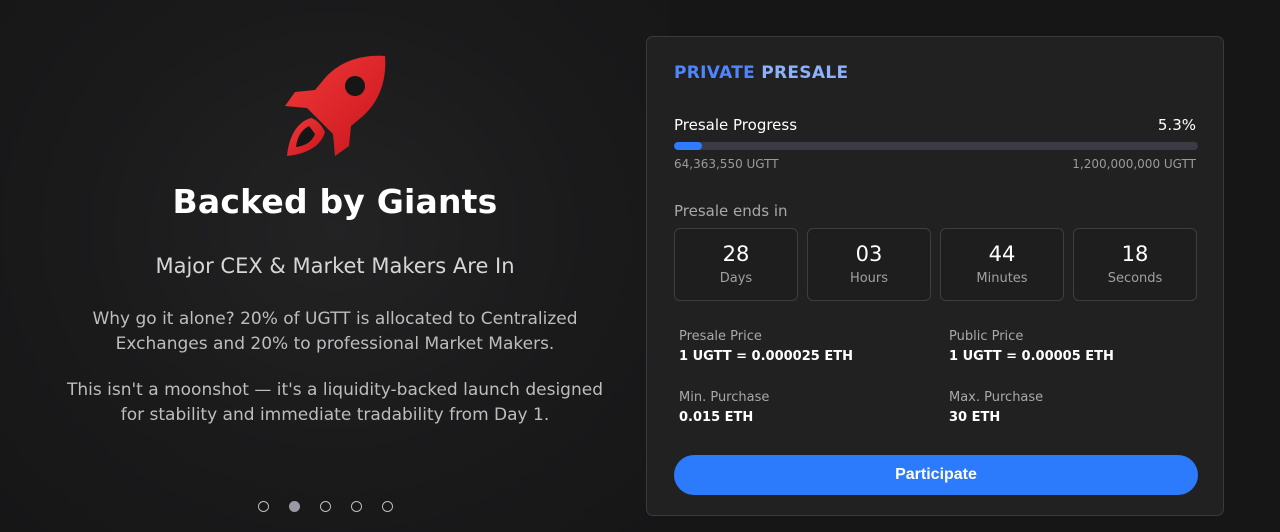 This screenshot has width=1280, height=532. Describe the element at coordinates (731, 211) in the screenshot. I see `presale-ends-label: Presale ends in` at that location.